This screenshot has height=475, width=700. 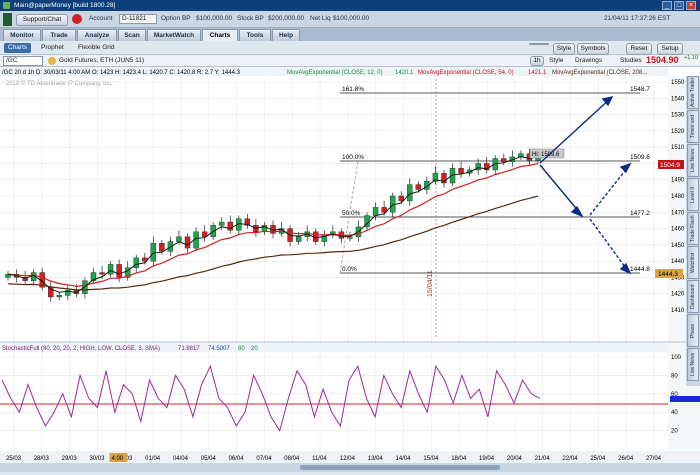 What do you see at coordinates (588, 60) in the screenshot?
I see `drawings-menu: Drawings` at bounding box center [588, 60].